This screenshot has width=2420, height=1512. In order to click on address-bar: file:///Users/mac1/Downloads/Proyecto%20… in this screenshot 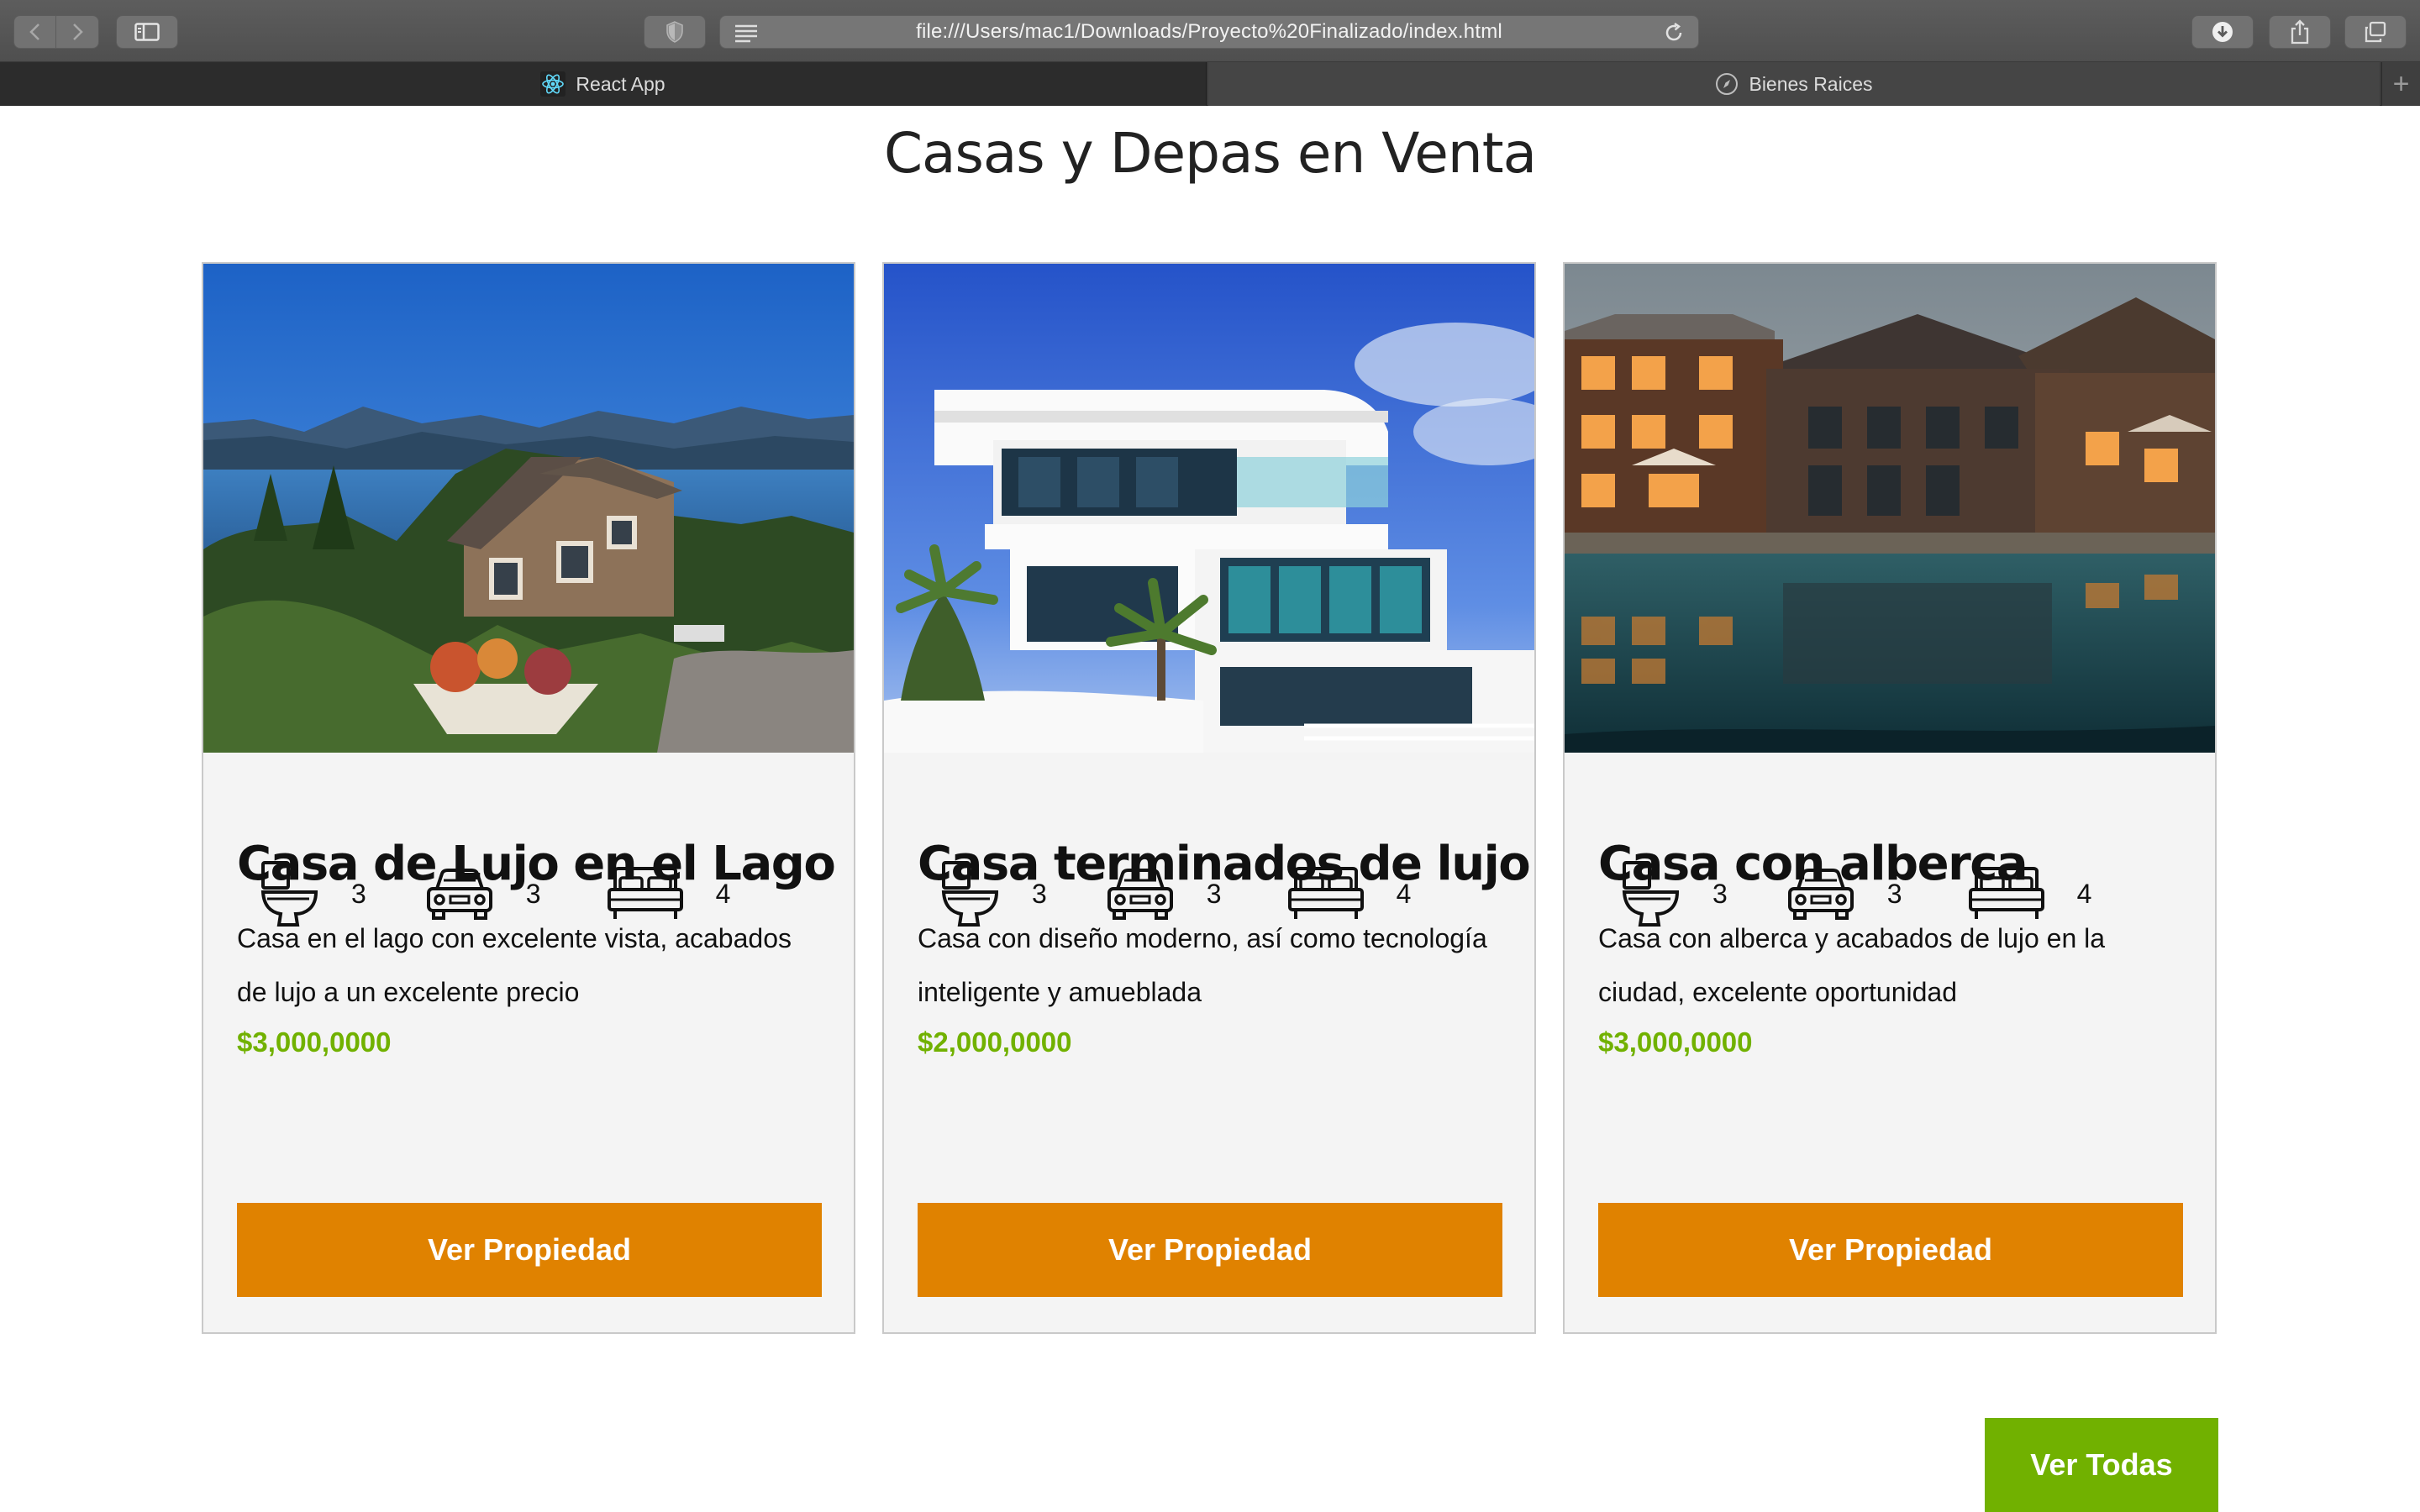, I will do `click(1209, 32)`.